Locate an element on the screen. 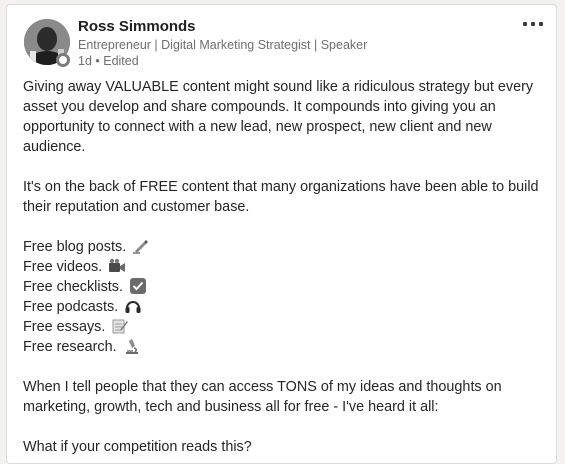  list-item-text: Free blog posts. is located at coordinates (75, 247).